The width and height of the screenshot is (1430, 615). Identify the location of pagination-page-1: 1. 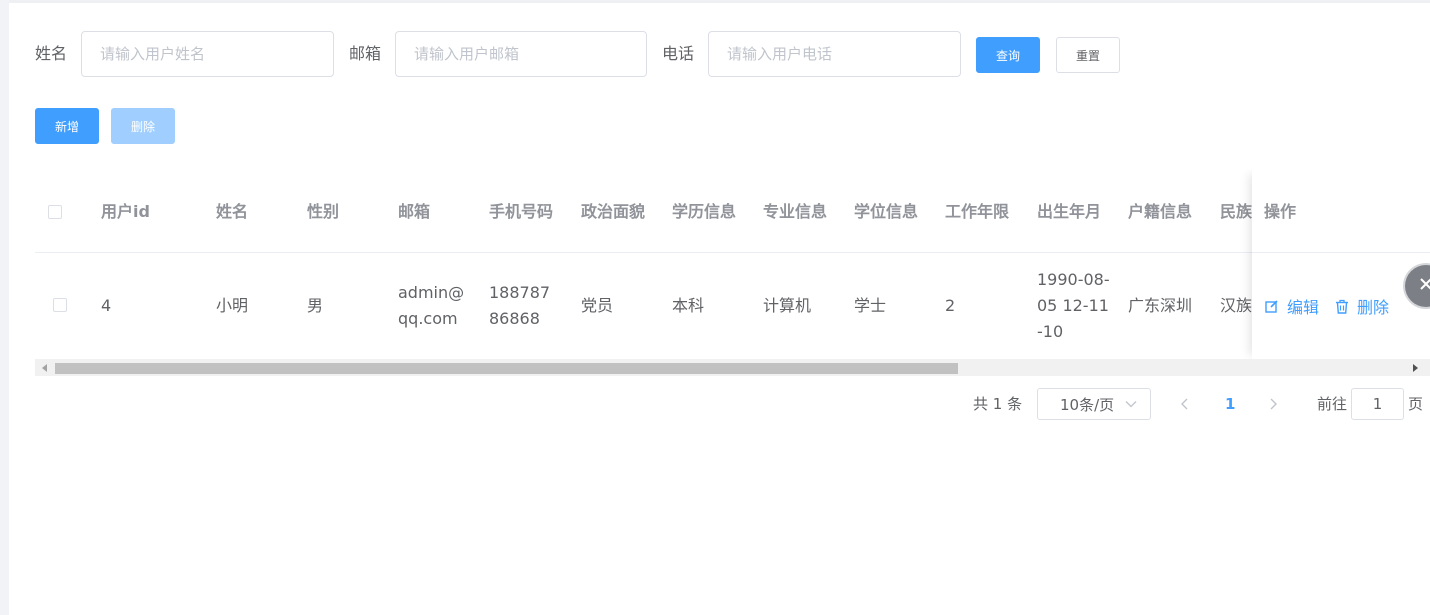
(1230, 404).